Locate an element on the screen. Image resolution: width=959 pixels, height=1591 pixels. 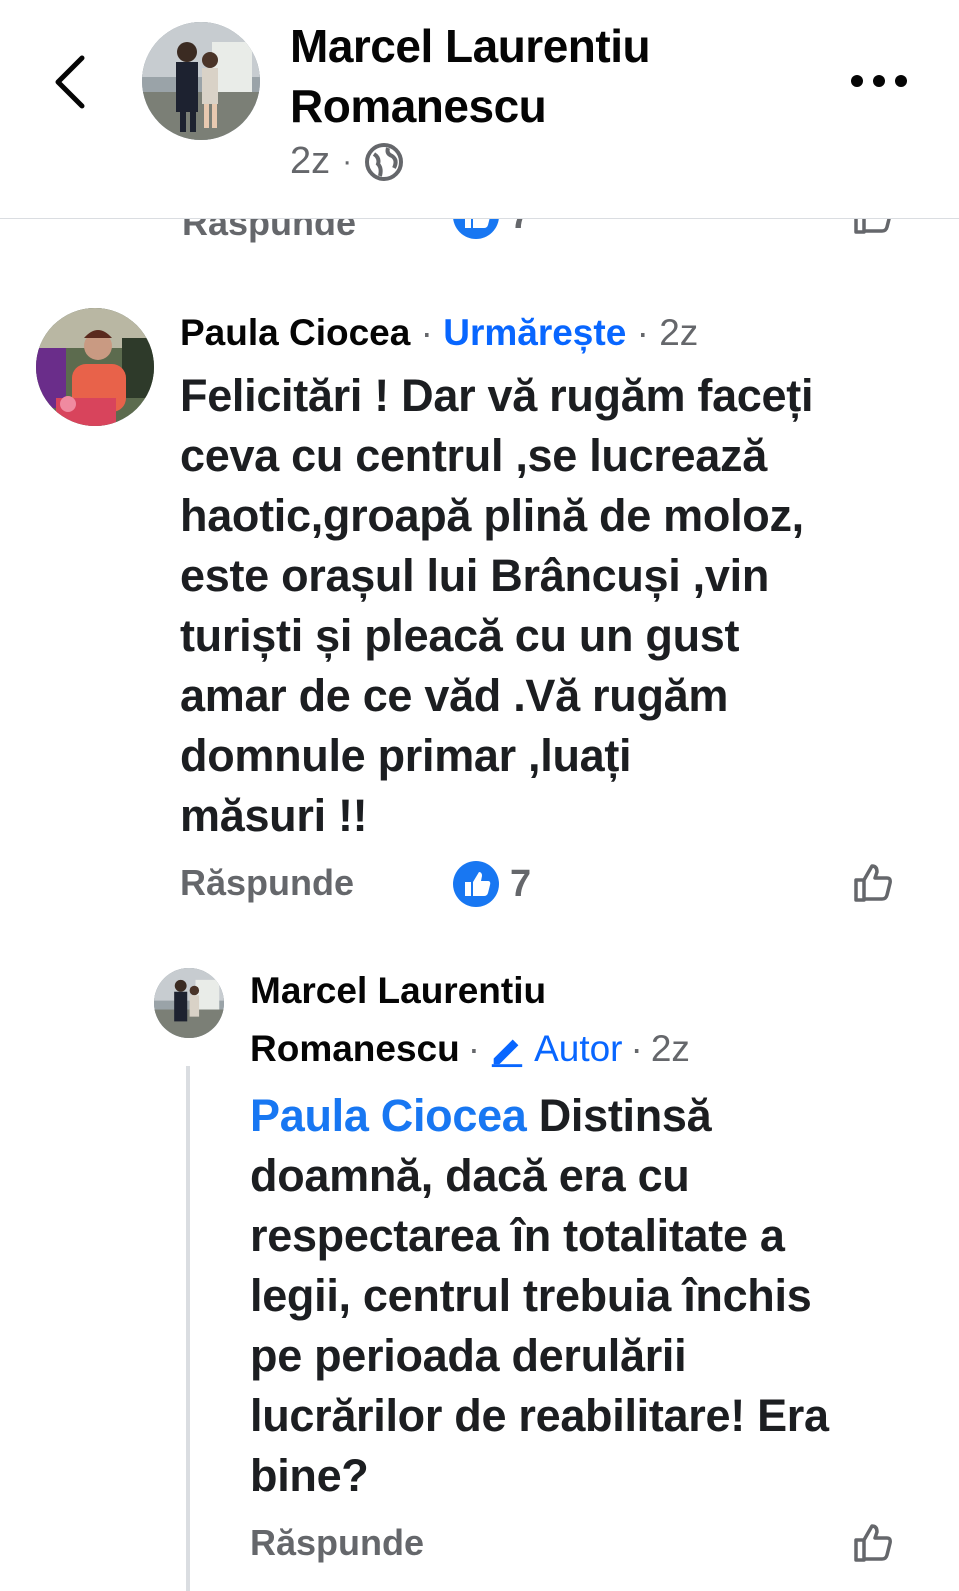
back-button is located at coordinates (70, 82).